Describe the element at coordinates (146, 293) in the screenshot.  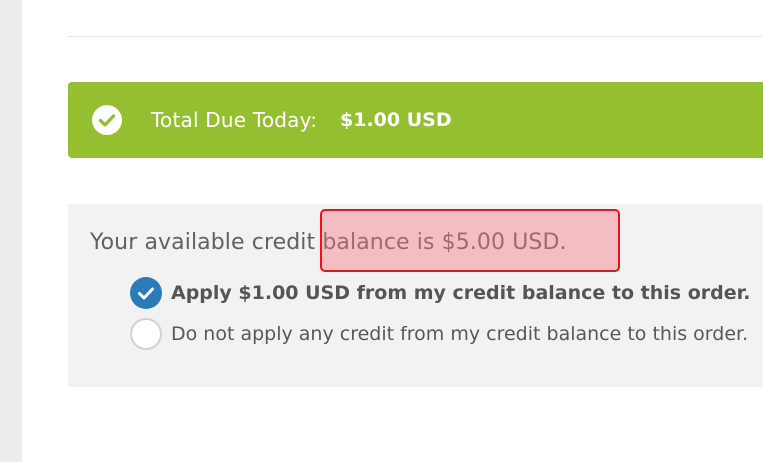
I see `radio-checked-icon` at that location.